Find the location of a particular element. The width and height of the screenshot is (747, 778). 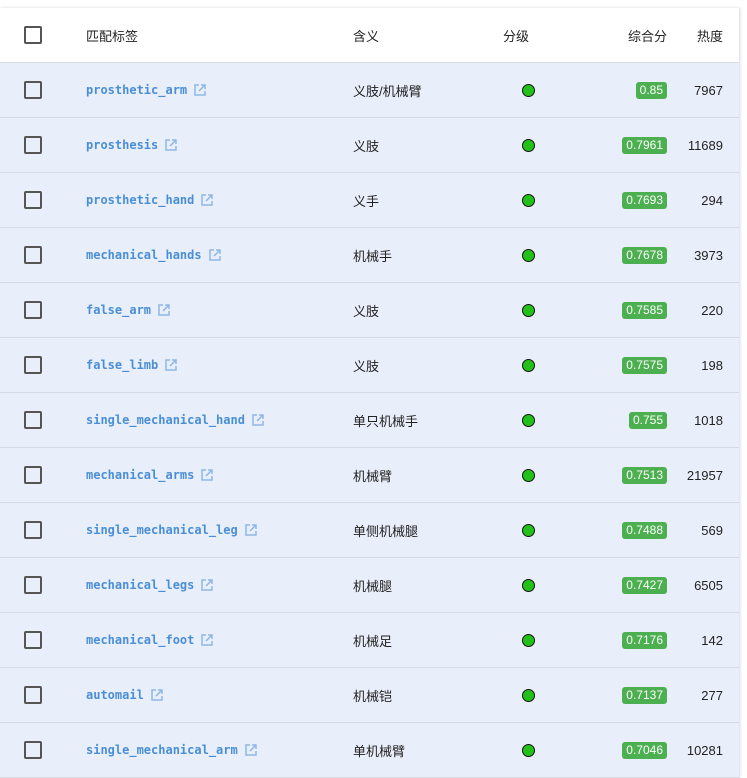

tag-link: single_mechanical_leg is located at coordinates (162, 530).